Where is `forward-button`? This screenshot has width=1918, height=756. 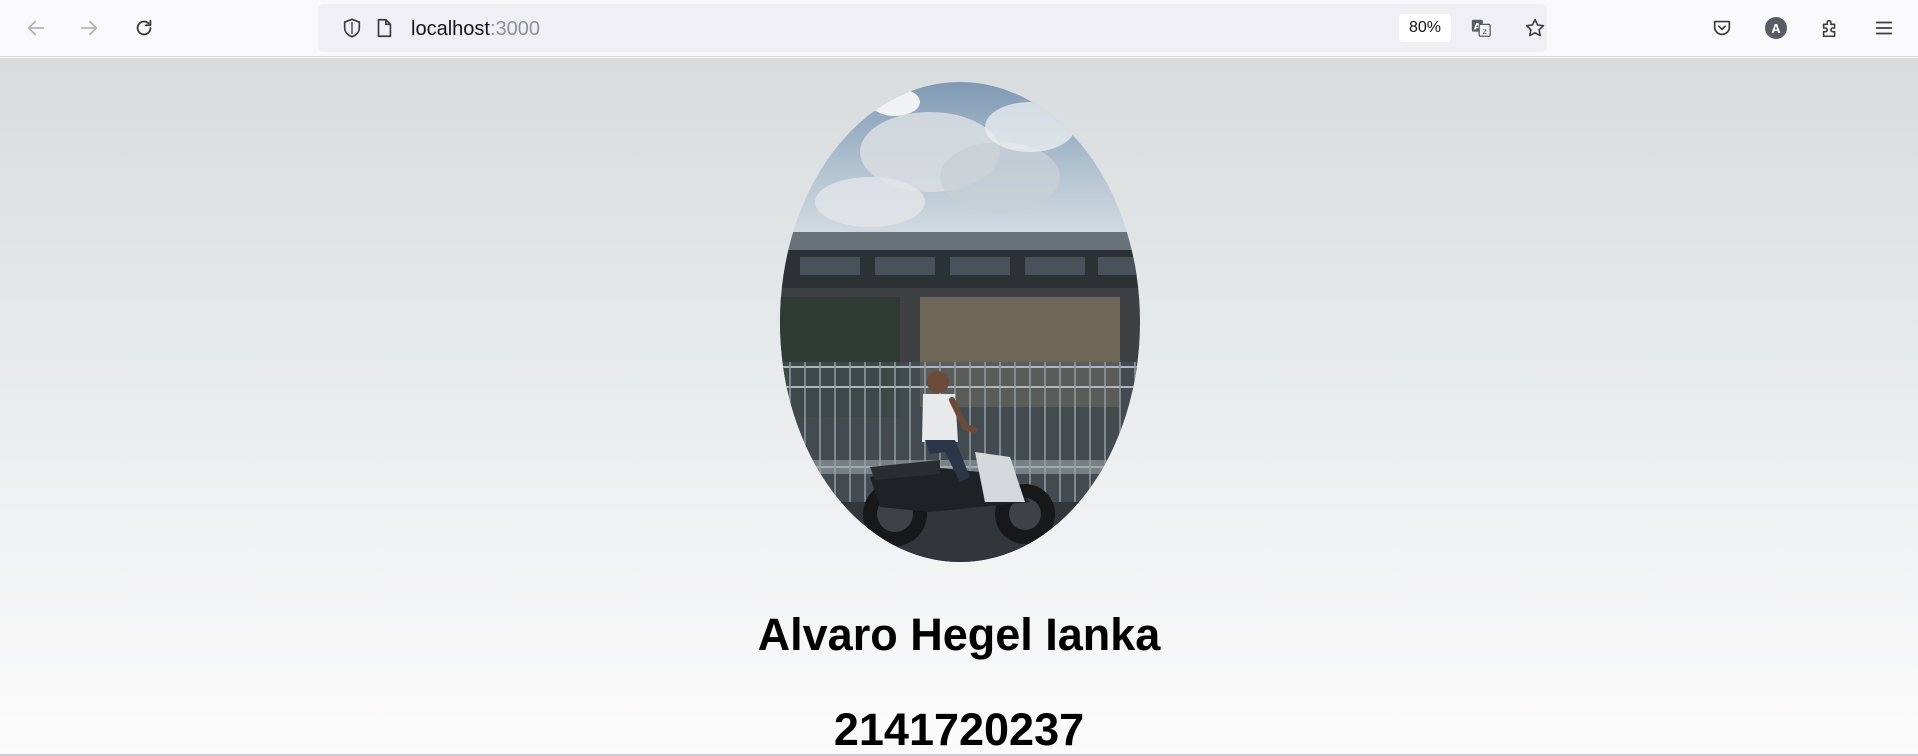 forward-button is located at coordinates (89, 28).